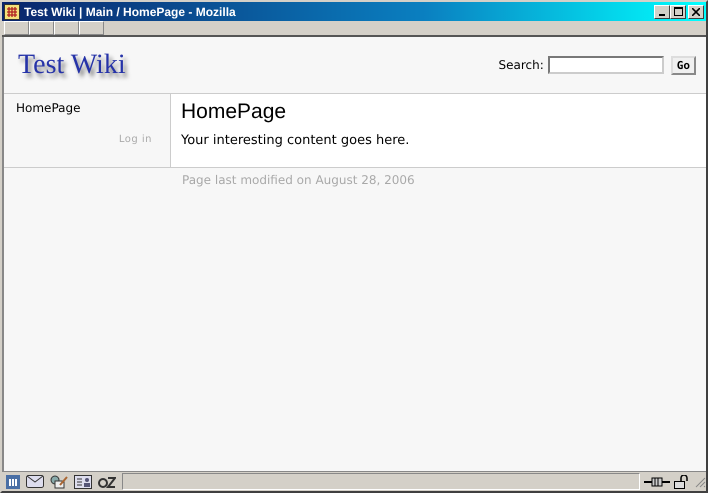  Describe the element at coordinates (521, 65) in the screenshot. I see `search-label: Search:` at that location.